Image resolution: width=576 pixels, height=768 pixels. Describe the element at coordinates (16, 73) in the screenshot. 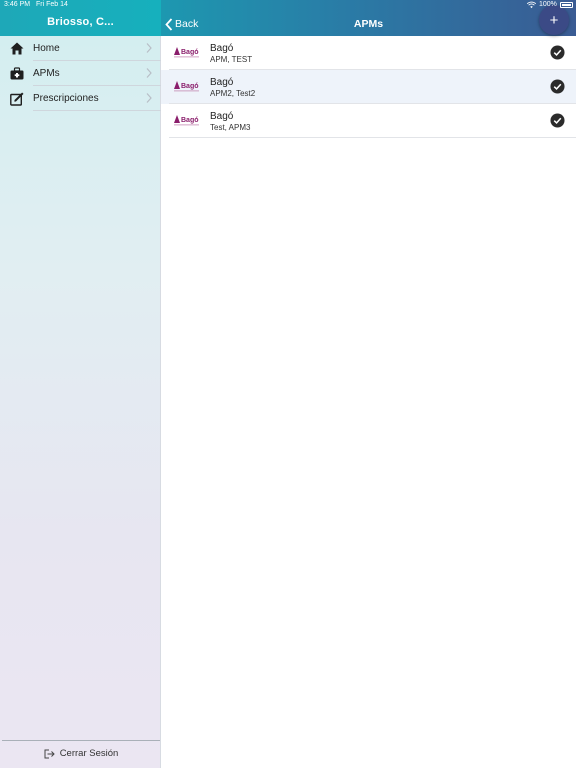

I see `briefcase-icon` at that location.